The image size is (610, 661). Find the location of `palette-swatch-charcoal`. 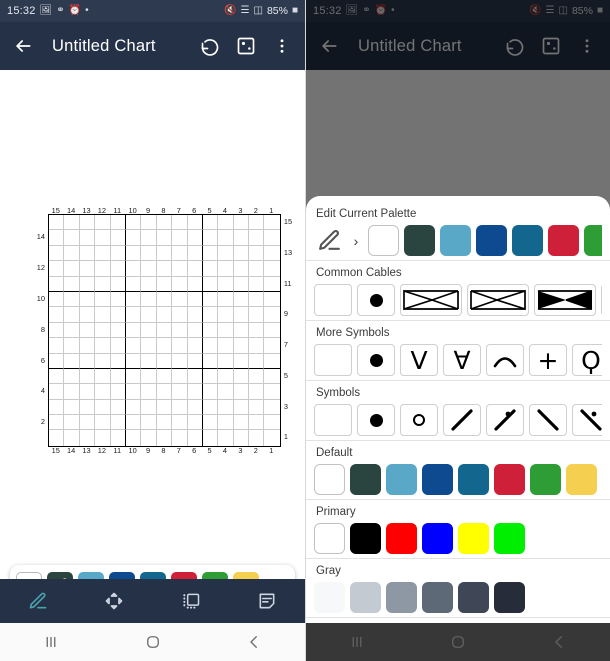

palette-swatch-charcoal is located at coordinates (509, 597).